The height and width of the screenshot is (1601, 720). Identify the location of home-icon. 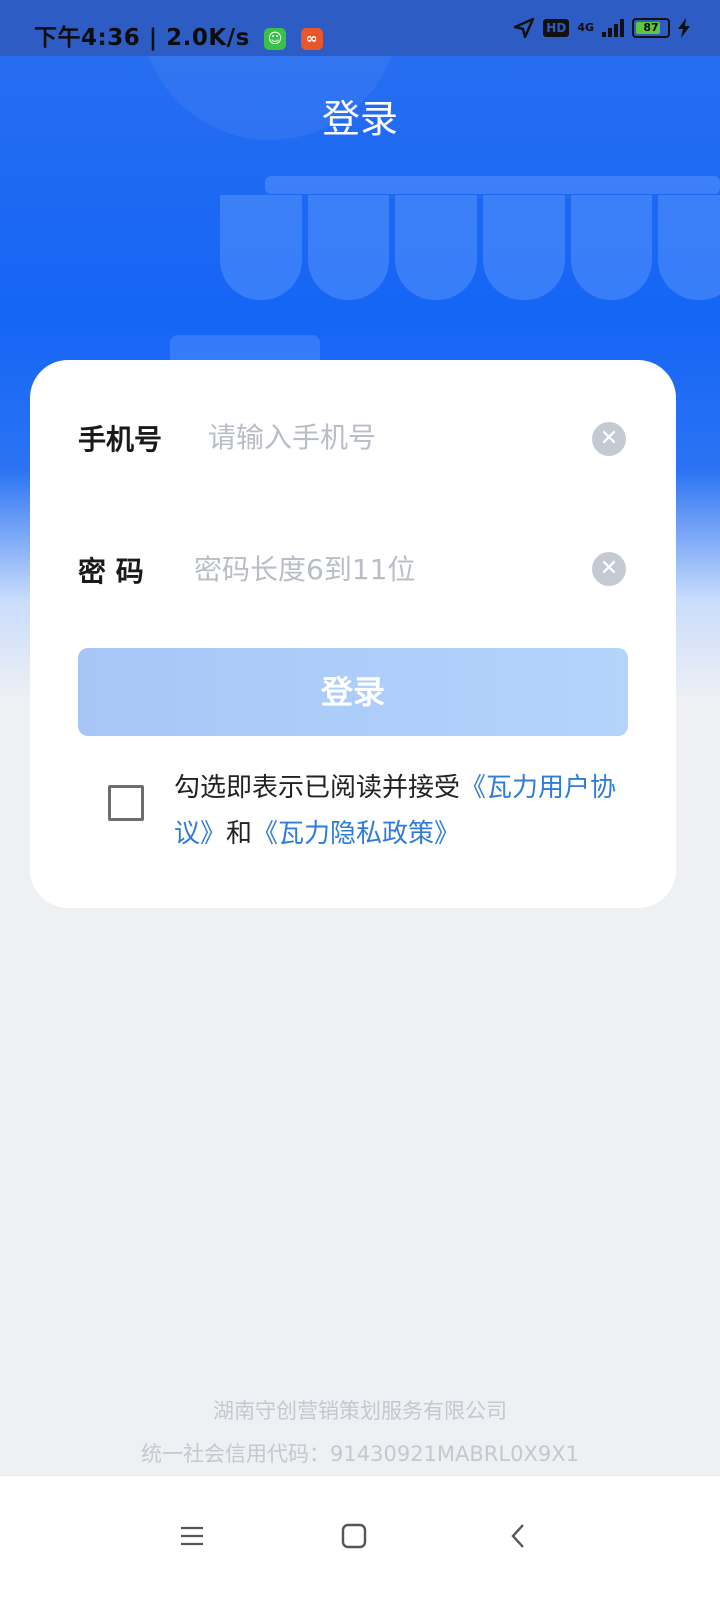
(354, 1536).